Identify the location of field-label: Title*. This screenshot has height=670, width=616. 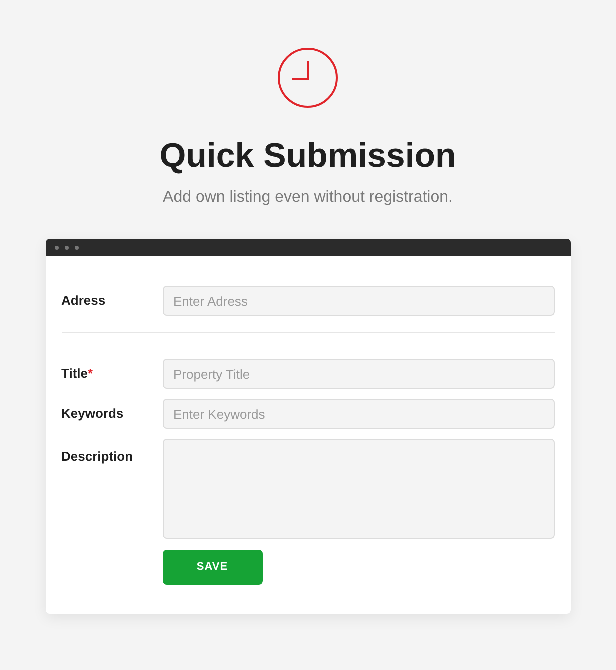
(78, 373).